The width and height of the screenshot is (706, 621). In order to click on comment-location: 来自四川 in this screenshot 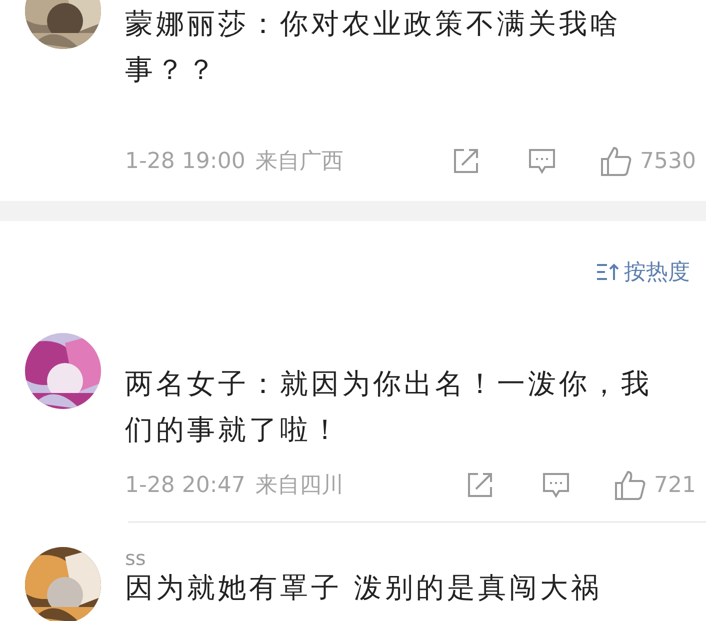, I will do `click(299, 486)`.